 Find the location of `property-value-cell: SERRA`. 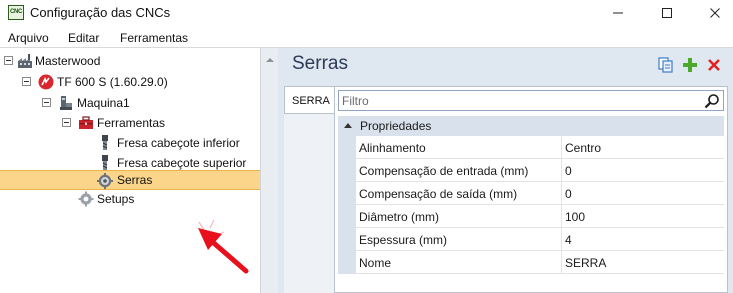

property-value-cell: SERRA is located at coordinates (643, 262).